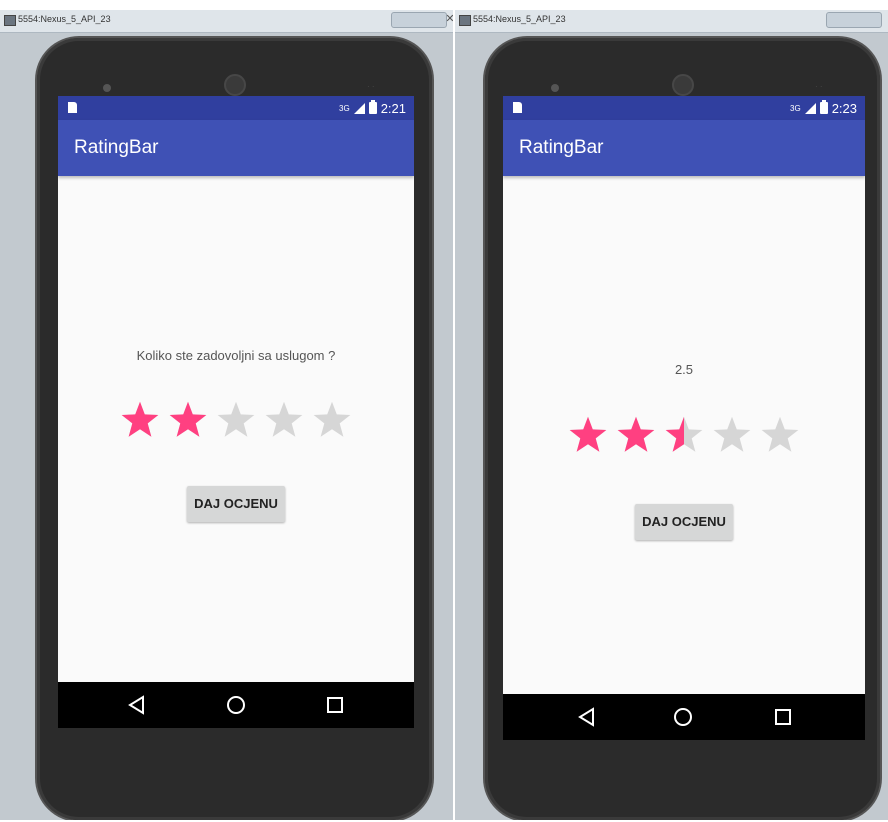  I want to click on window-titlebar: 5554:Nexus_5_API_23 ✕, so click(226, 21).